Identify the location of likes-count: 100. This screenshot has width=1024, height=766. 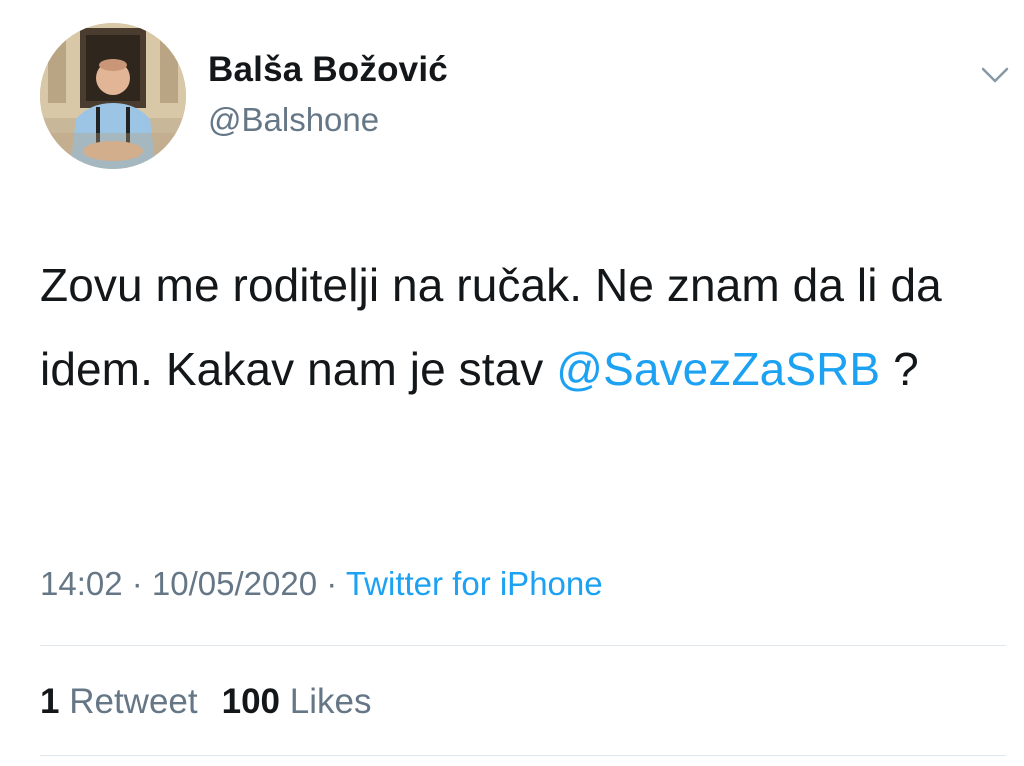
(251, 701).